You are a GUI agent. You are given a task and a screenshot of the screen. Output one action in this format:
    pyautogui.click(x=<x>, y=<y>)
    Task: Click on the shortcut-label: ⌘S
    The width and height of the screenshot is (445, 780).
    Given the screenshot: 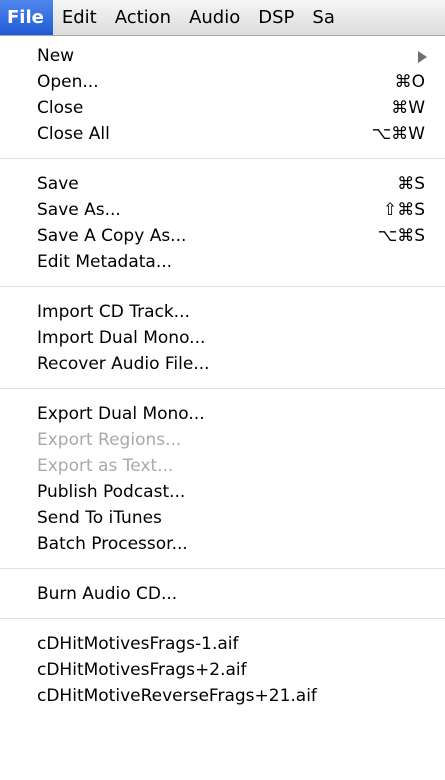 What is the action you would take?
    pyautogui.click(x=411, y=184)
    